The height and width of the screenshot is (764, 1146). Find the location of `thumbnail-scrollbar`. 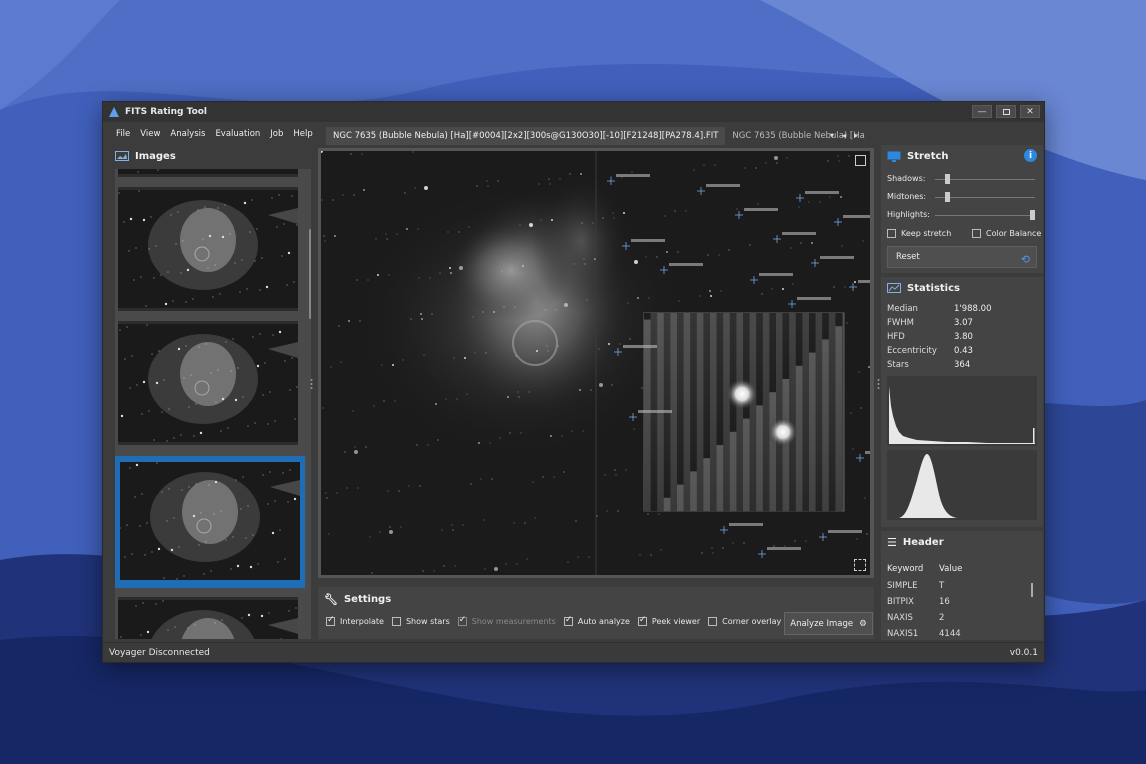

thumbnail-scrollbar is located at coordinates (310, 274).